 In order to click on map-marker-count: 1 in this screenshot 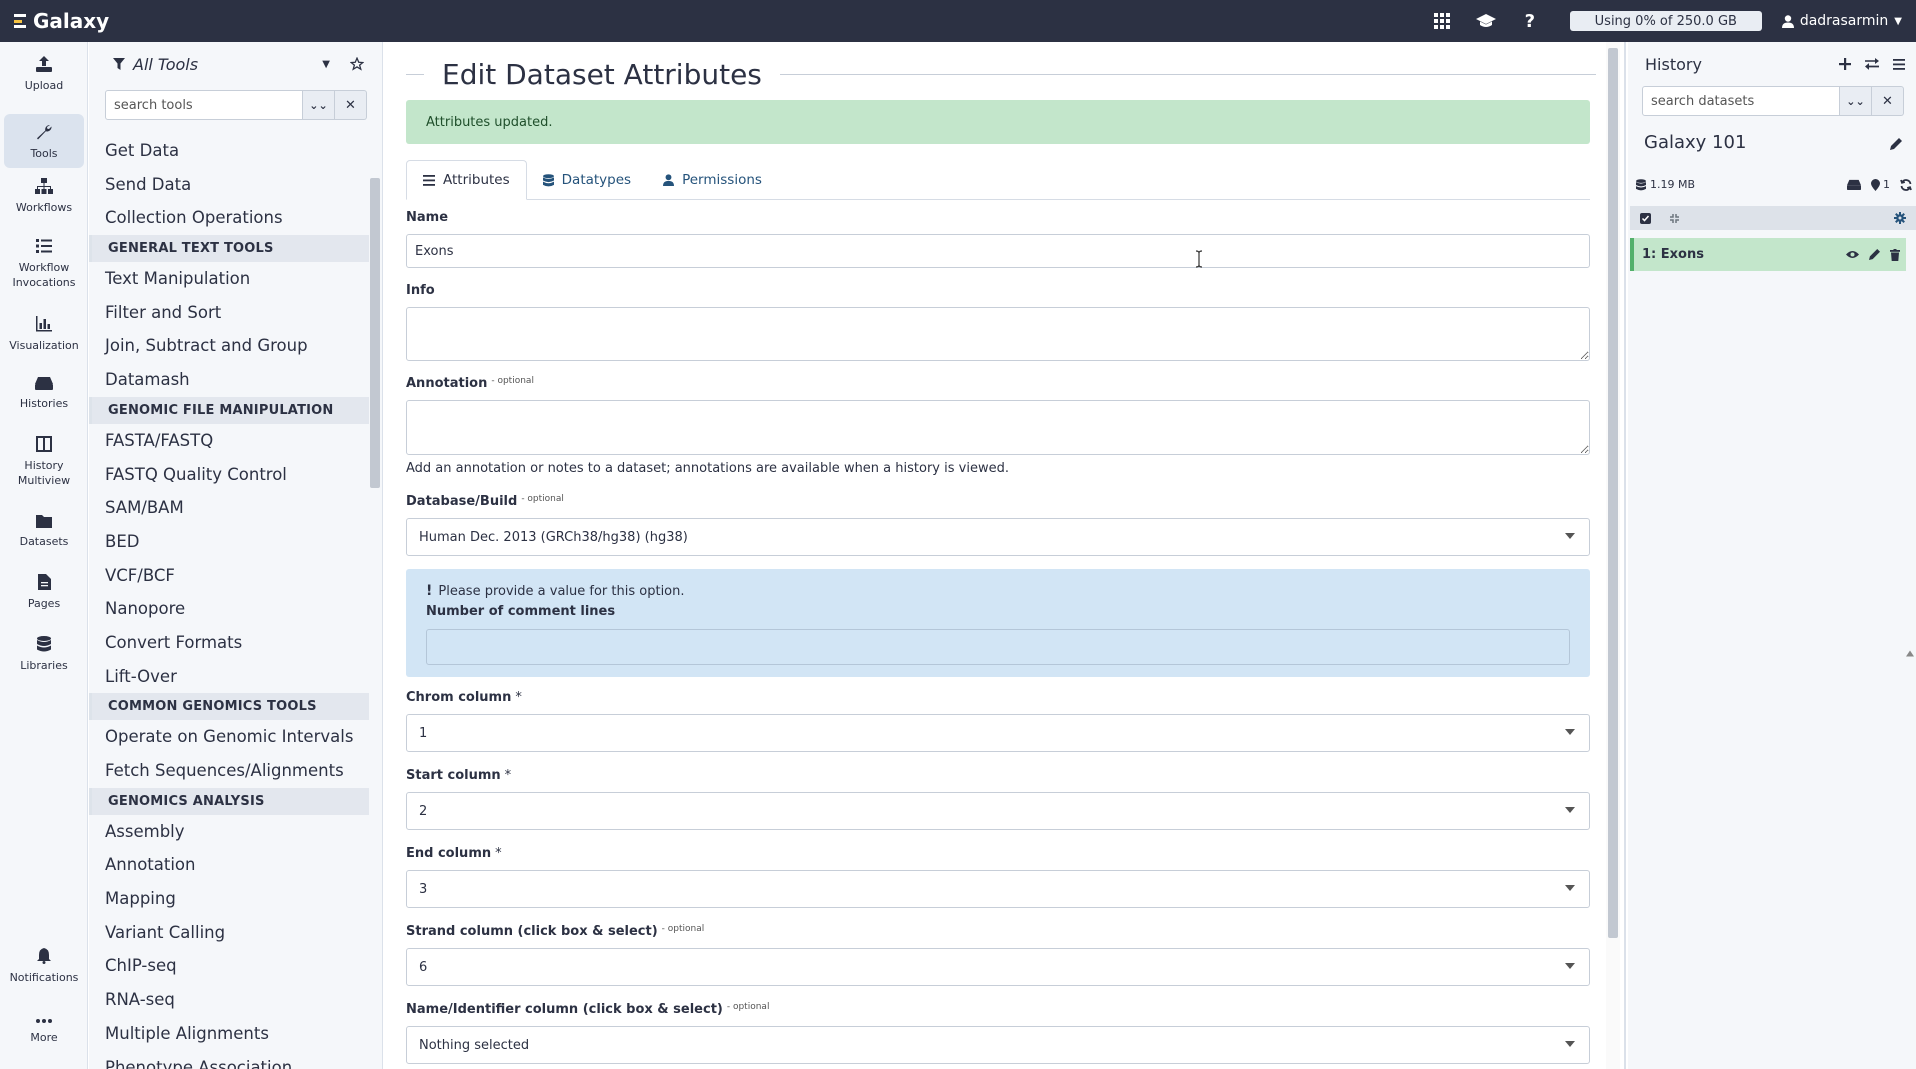, I will do `click(1880, 184)`.